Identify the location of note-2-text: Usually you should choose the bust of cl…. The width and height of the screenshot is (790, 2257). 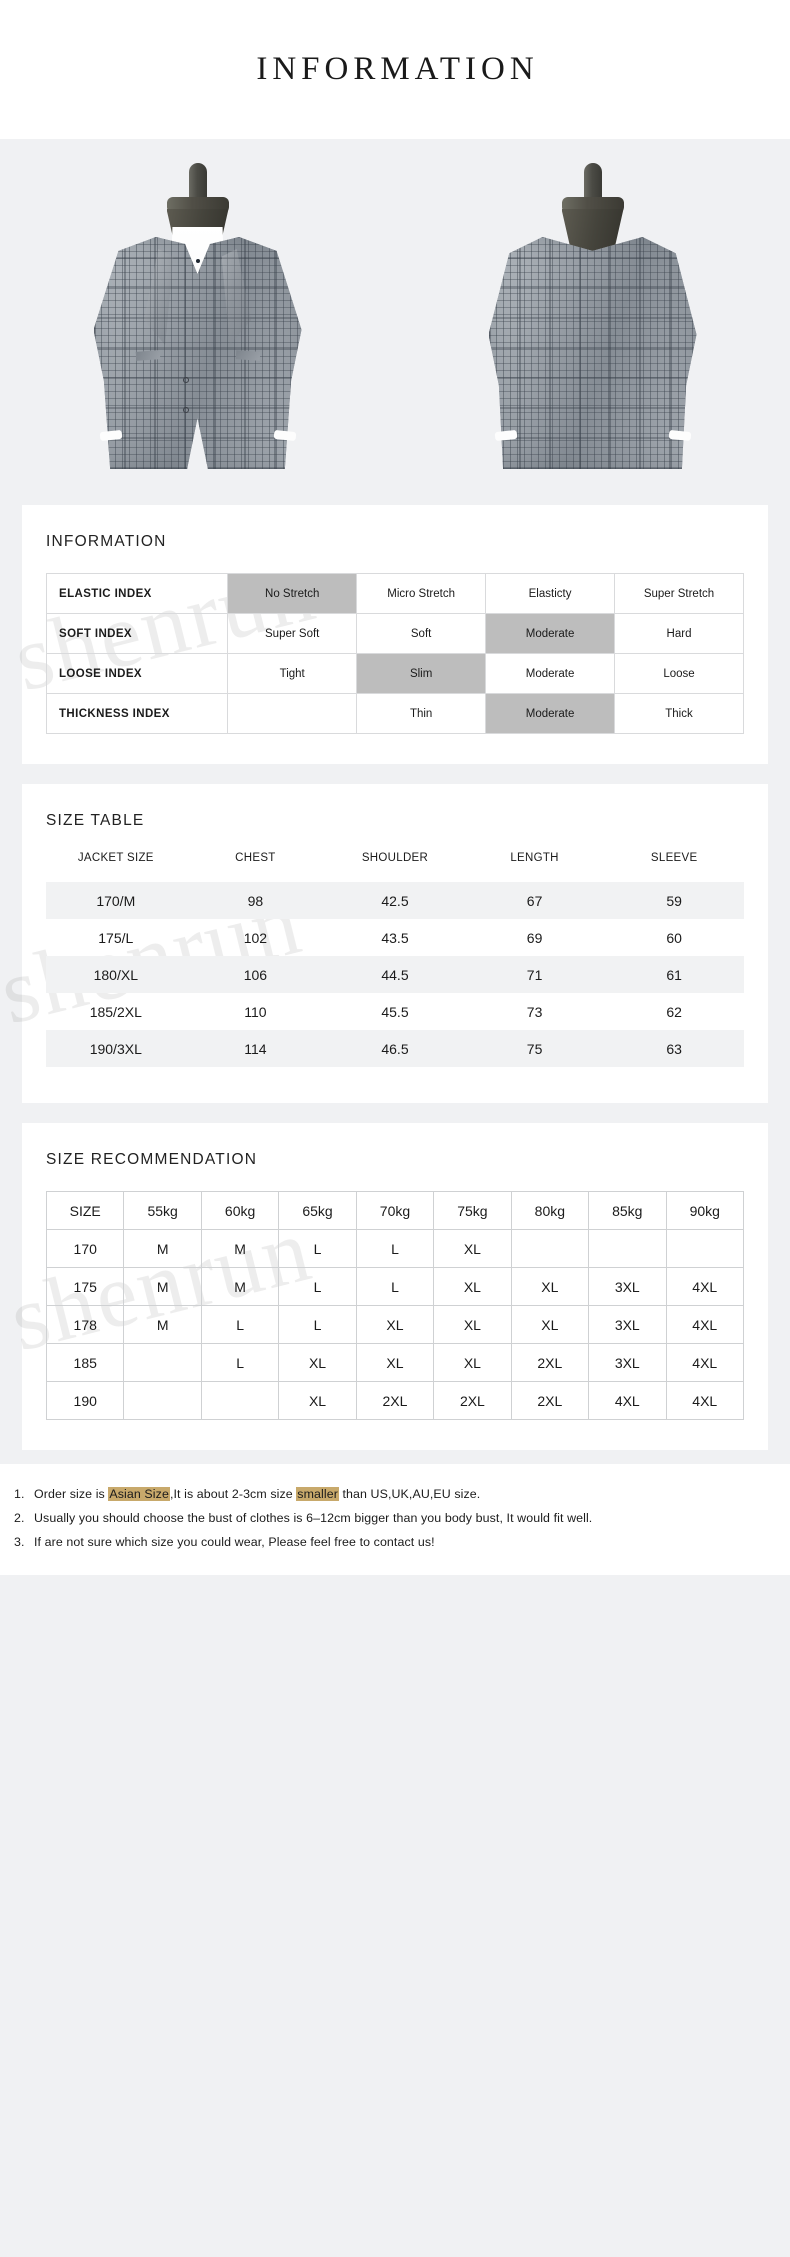
(313, 1518).